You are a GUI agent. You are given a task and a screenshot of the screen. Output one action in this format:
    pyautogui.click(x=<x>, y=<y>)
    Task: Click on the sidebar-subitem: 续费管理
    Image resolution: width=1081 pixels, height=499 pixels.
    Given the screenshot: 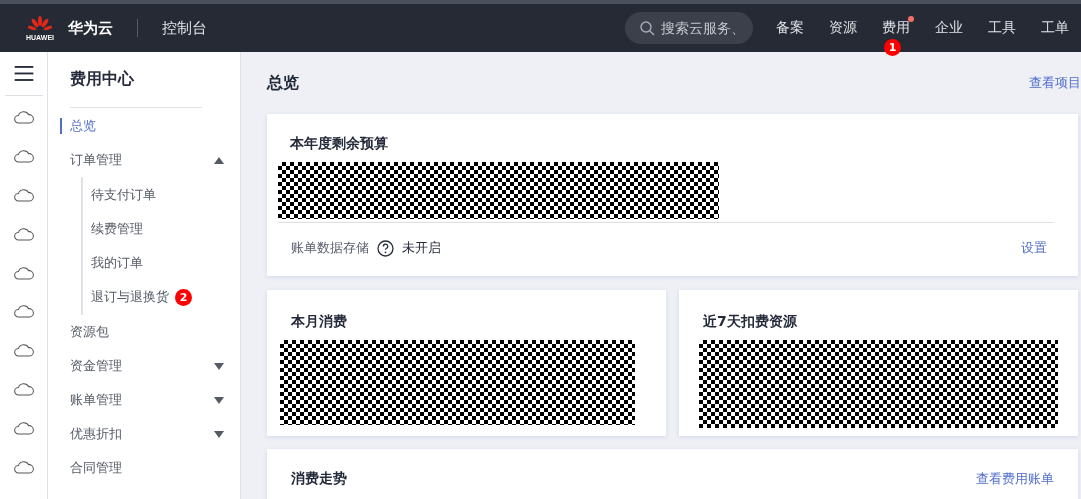 What is the action you would take?
    pyautogui.click(x=161, y=229)
    